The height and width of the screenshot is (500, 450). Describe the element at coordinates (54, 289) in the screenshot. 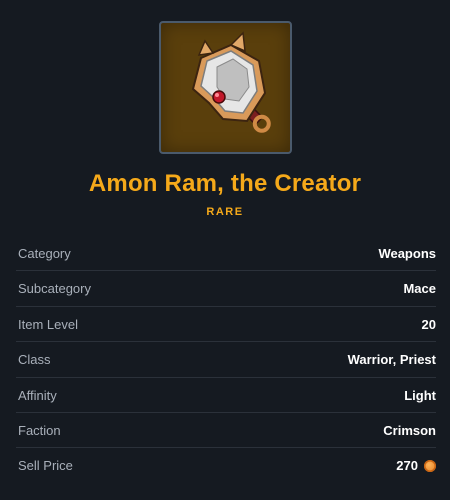

I see `stat-label: Subcategory` at that location.